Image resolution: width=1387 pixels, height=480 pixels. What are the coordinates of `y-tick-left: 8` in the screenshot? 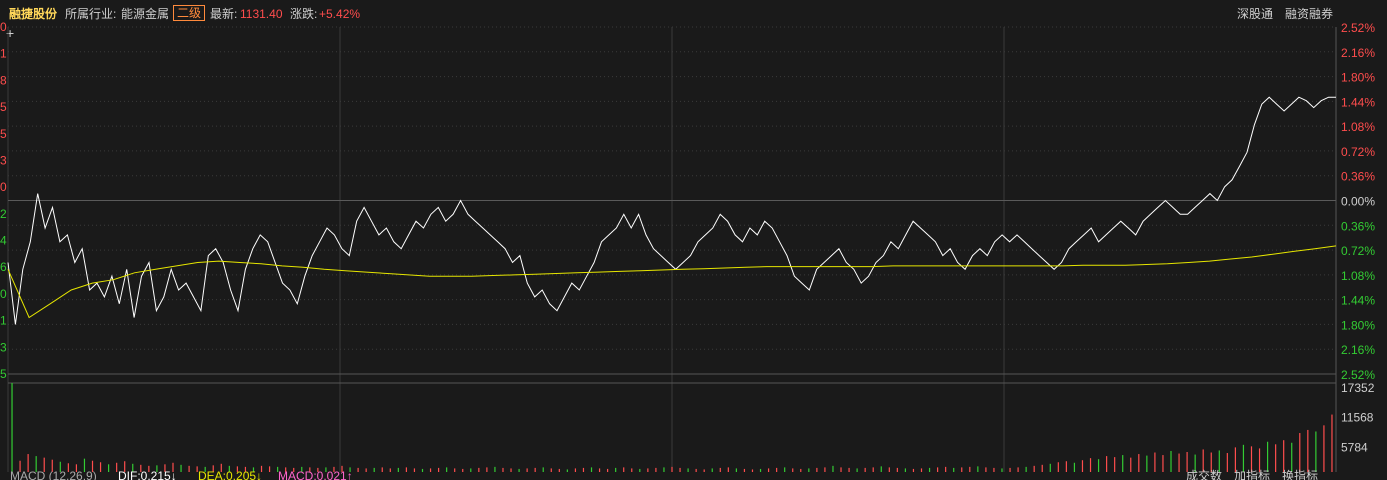 It's located at (3, 80).